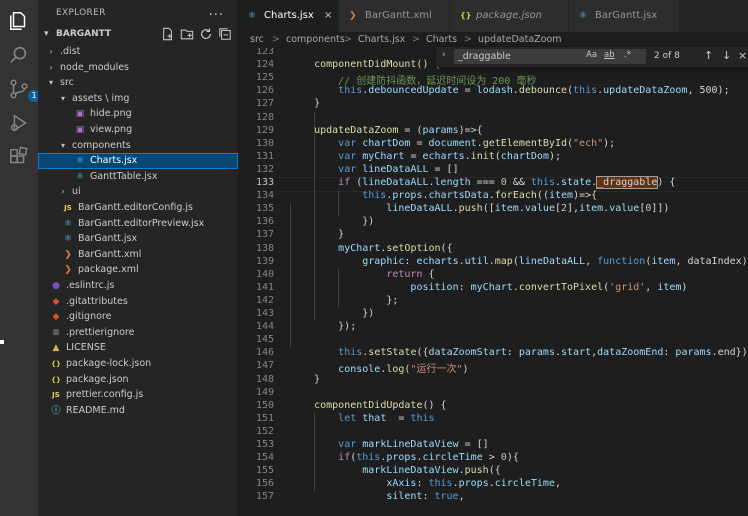 The width and height of the screenshot is (748, 516). What do you see at coordinates (24, 90) in the screenshot?
I see `source-control-icon: 1` at bounding box center [24, 90].